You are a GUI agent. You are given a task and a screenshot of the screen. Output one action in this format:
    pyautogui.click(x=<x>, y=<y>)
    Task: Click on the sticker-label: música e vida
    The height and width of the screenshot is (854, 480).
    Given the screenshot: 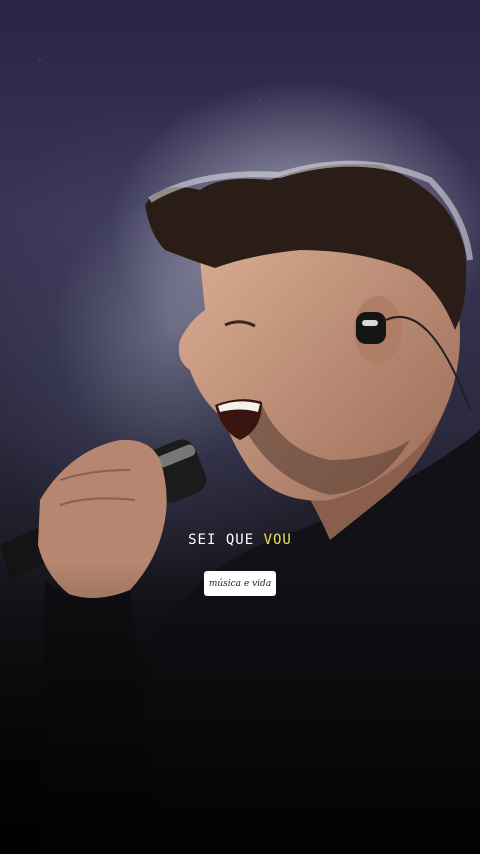 What is the action you would take?
    pyautogui.click(x=240, y=583)
    